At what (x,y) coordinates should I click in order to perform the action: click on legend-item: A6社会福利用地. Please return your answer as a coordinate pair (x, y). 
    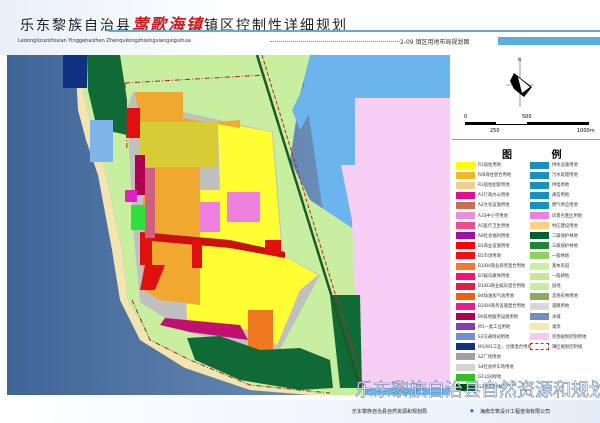
    Looking at the image, I should click on (482, 236).